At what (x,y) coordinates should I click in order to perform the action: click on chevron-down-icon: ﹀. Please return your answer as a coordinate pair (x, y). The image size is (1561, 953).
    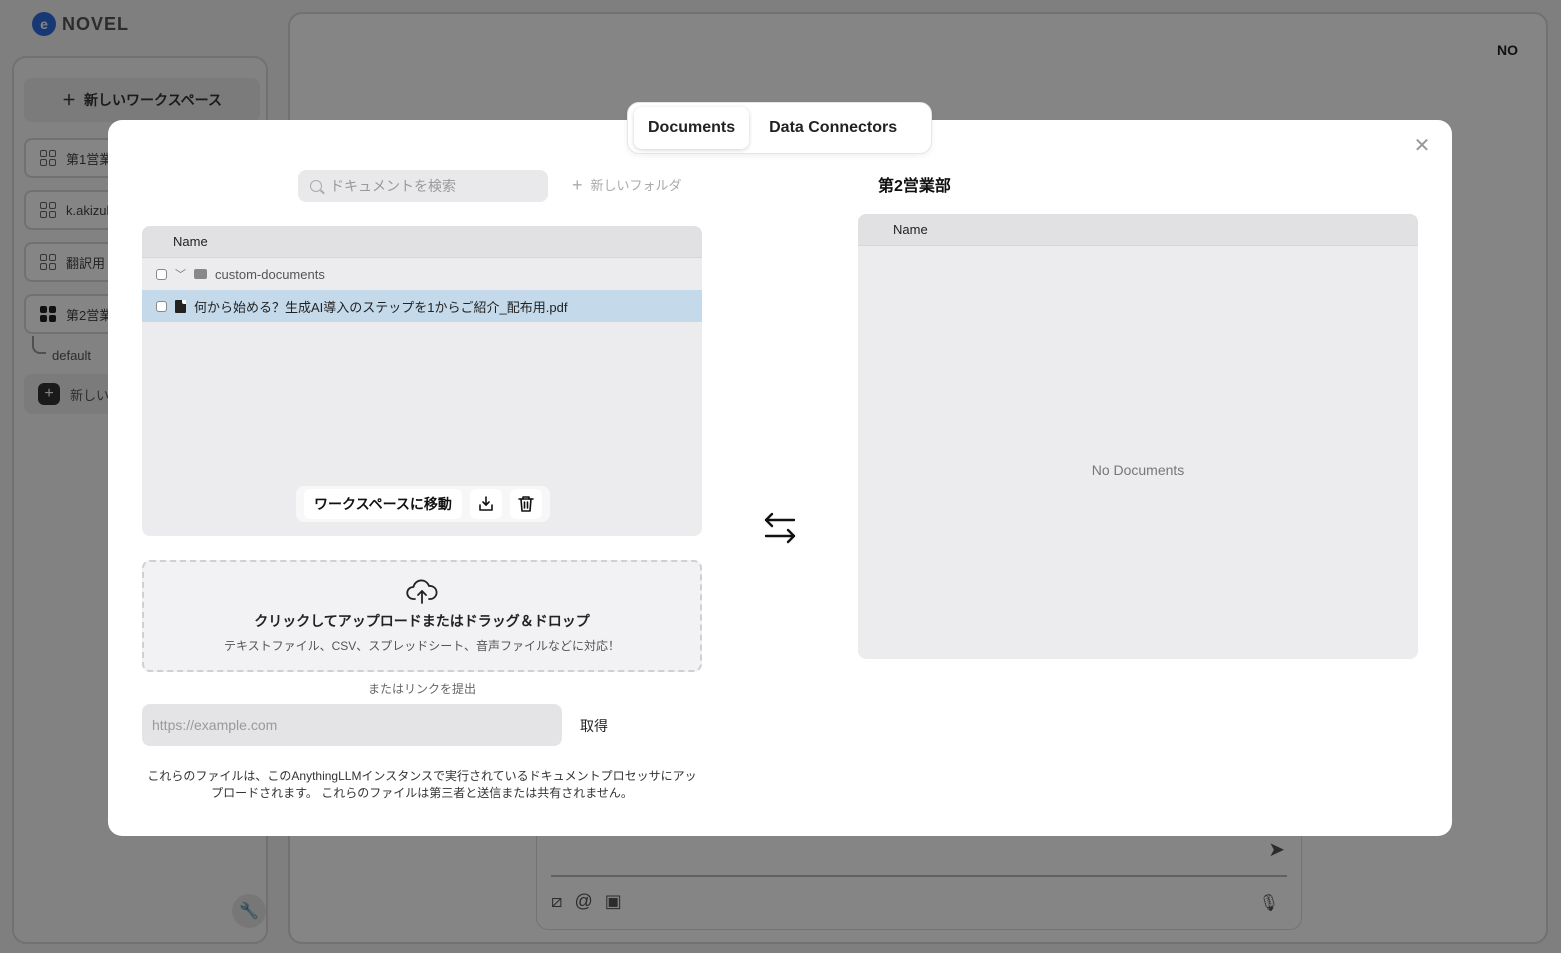
    Looking at the image, I should click on (180, 274).